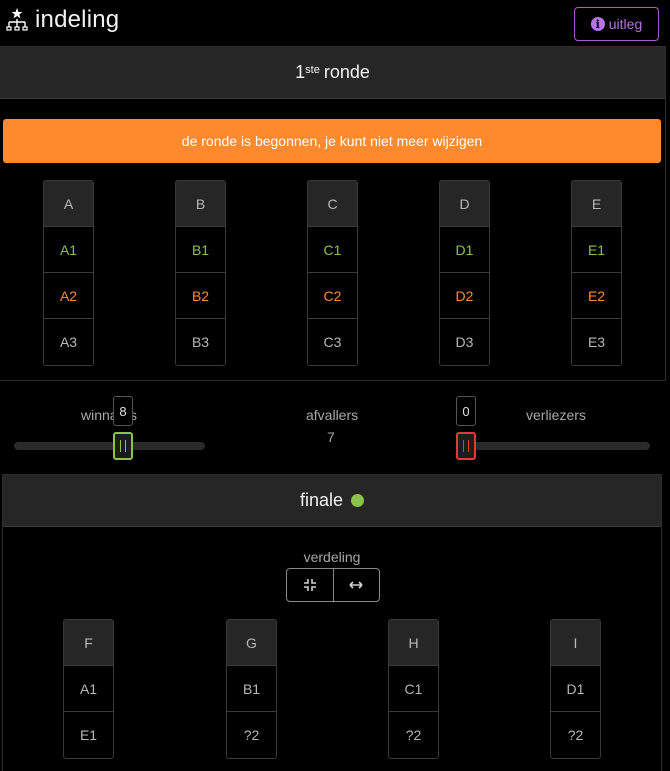  Describe the element at coordinates (68, 342) in the screenshot. I see `group-slot: A3` at that location.